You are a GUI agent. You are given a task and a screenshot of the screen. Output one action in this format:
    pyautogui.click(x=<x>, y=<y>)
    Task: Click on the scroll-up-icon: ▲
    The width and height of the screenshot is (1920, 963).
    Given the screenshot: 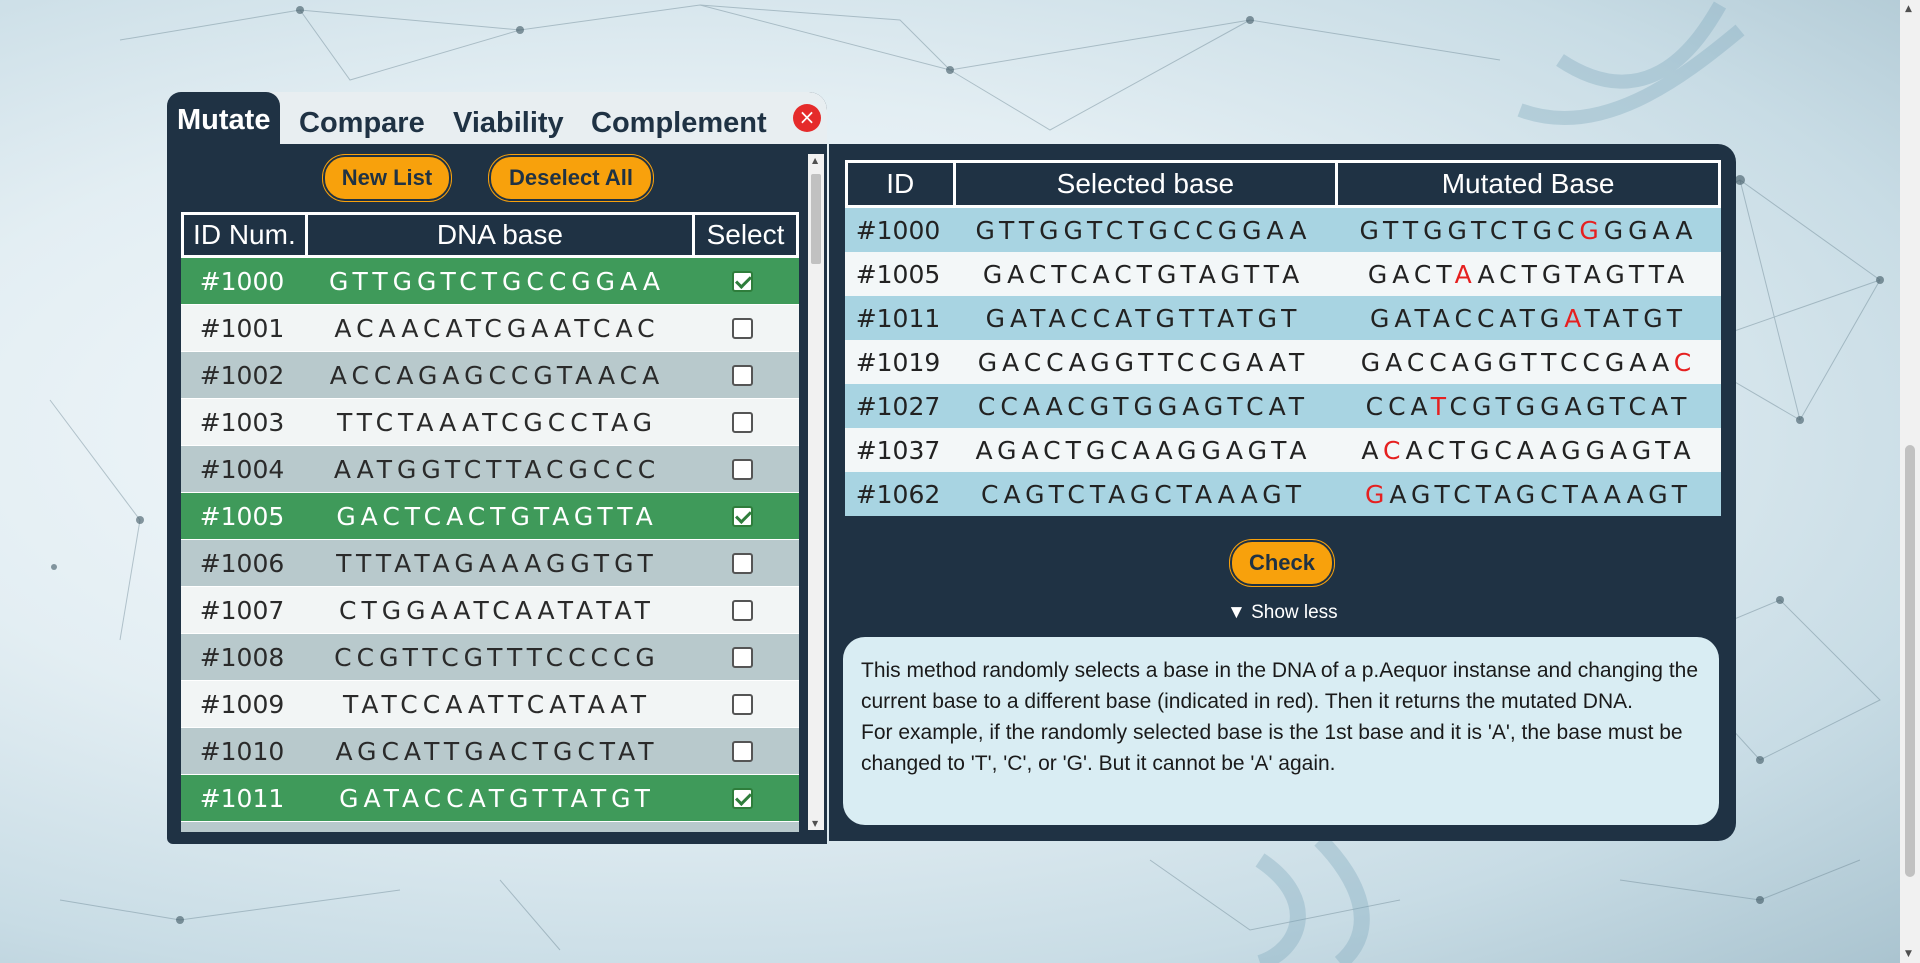 What is the action you would take?
    pyautogui.click(x=1908, y=9)
    